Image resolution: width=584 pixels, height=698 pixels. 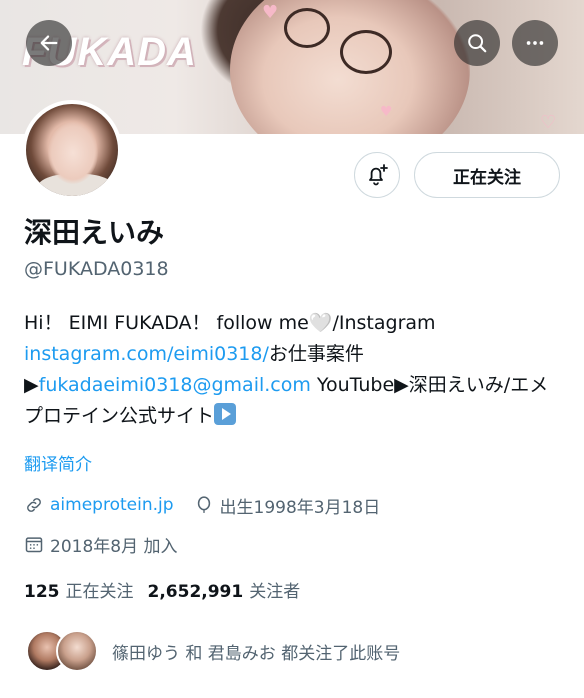 What do you see at coordinates (548, 122) in the screenshot?
I see `heart-icon: ♡` at bounding box center [548, 122].